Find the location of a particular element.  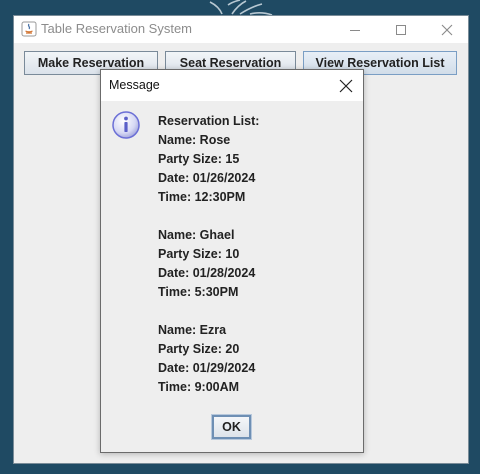

message-line: Name: Ghael is located at coordinates (196, 235).